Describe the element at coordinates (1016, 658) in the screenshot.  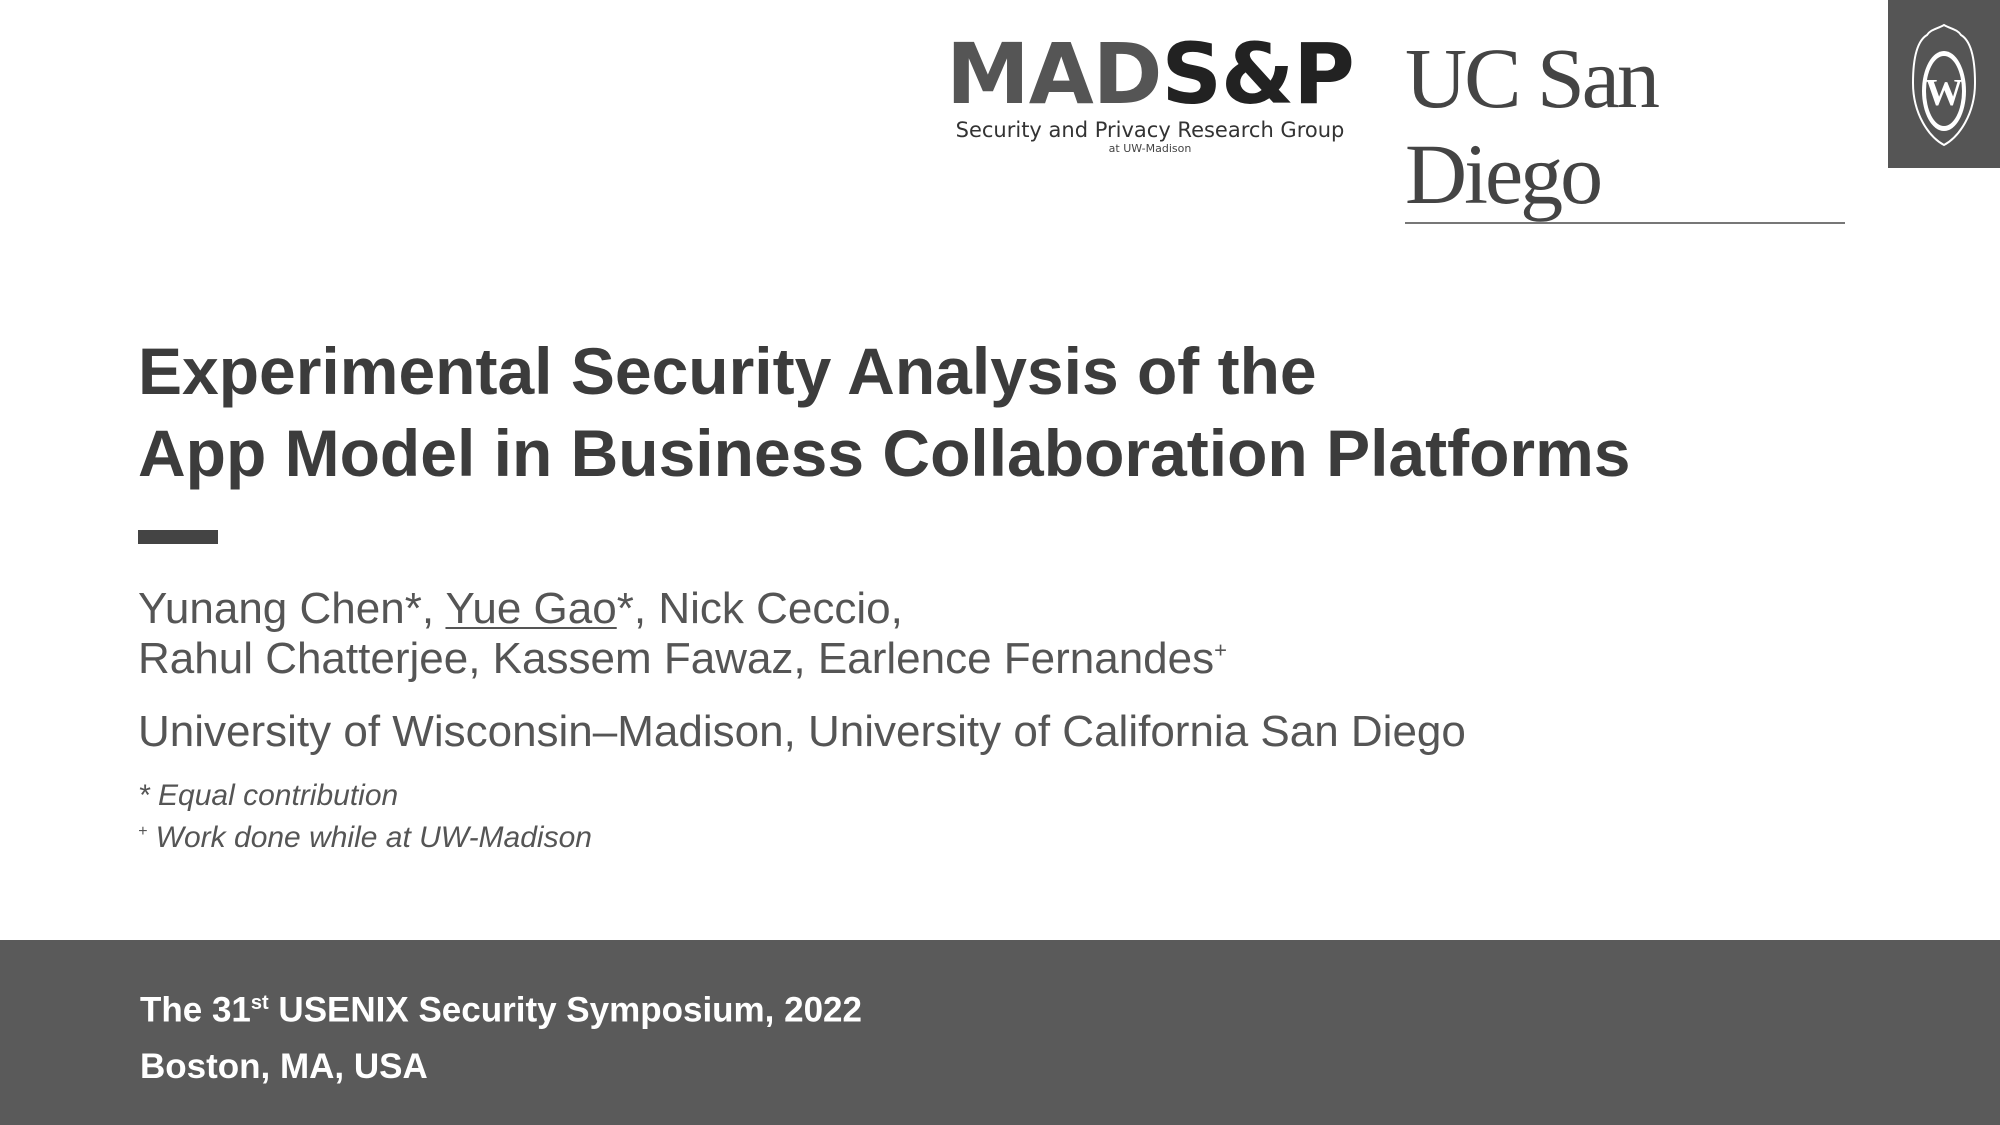
I see `author: Earlence Fernandes` at that location.